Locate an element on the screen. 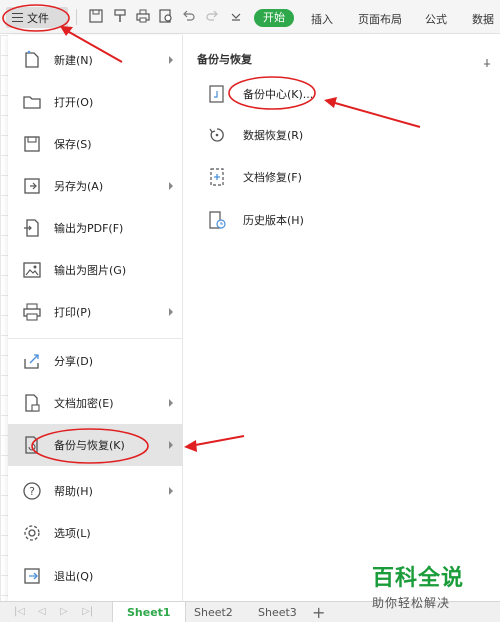 Image resolution: width=500 pixels, height=622 pixels. menu-item-label: 文档加密(E) is located at coordinates (84, 403).